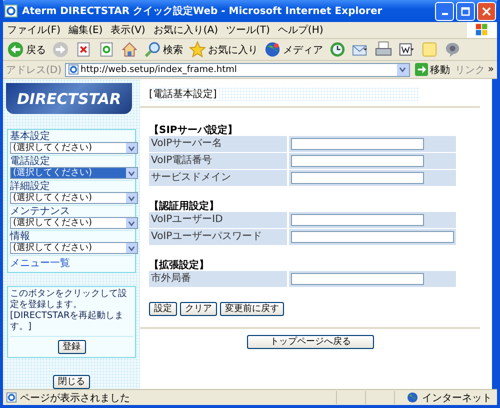 This screenshot has height=408, width=500. Describe the element at coordinates (26, 50) in the screenshot. I see `back-button: 戻る` at that location.